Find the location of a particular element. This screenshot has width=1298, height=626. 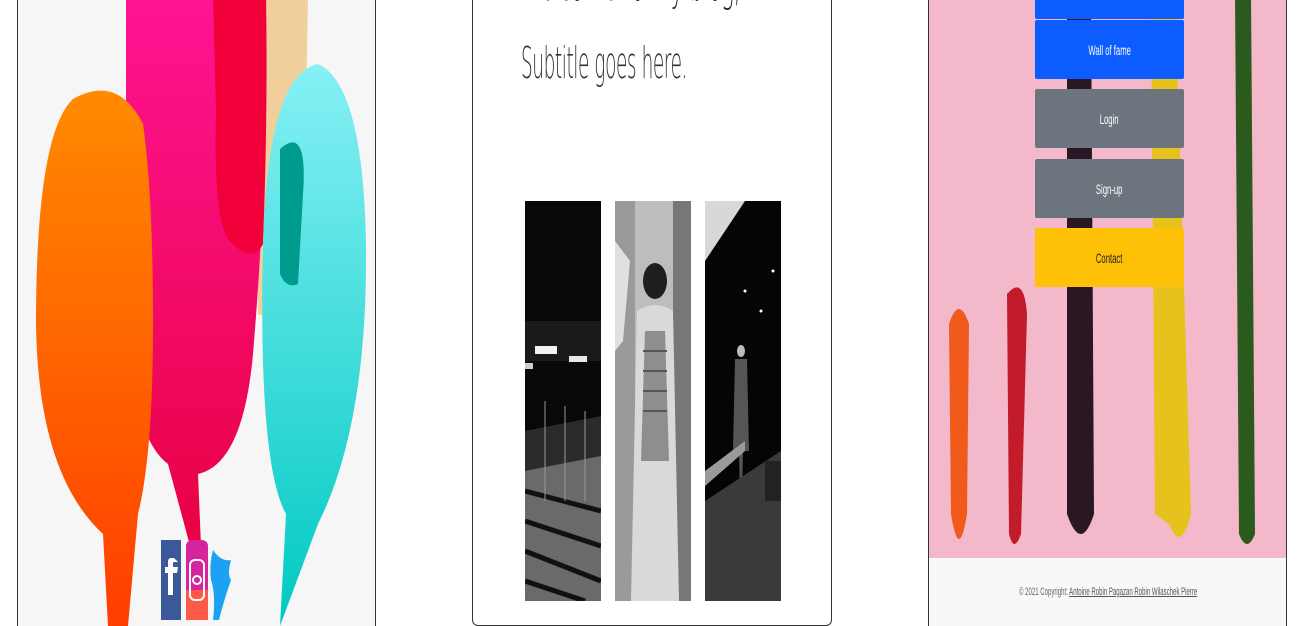

street-night-photo is located at coordinates (743, 401).